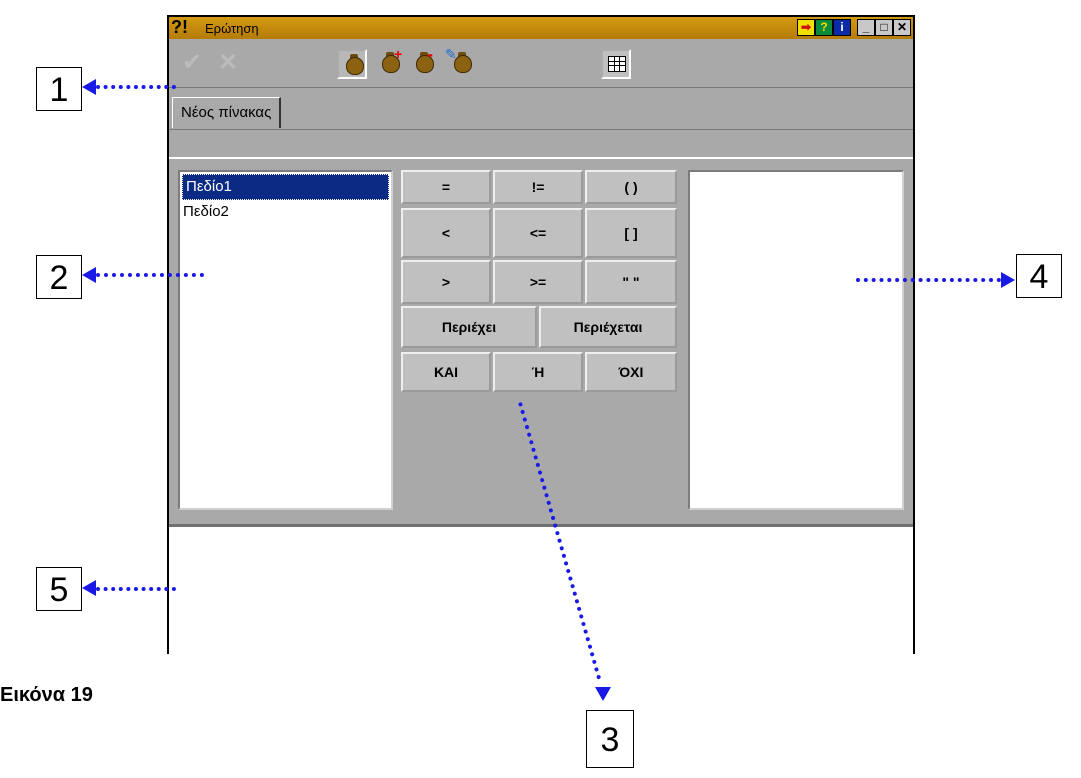 Image resolution: width=1081 pixels, height=778 pixels. What do you see at coordinates (460, 63) in the screenshot?
I see `bag-edit-icon: ✎` at bounding box center [460, 63].